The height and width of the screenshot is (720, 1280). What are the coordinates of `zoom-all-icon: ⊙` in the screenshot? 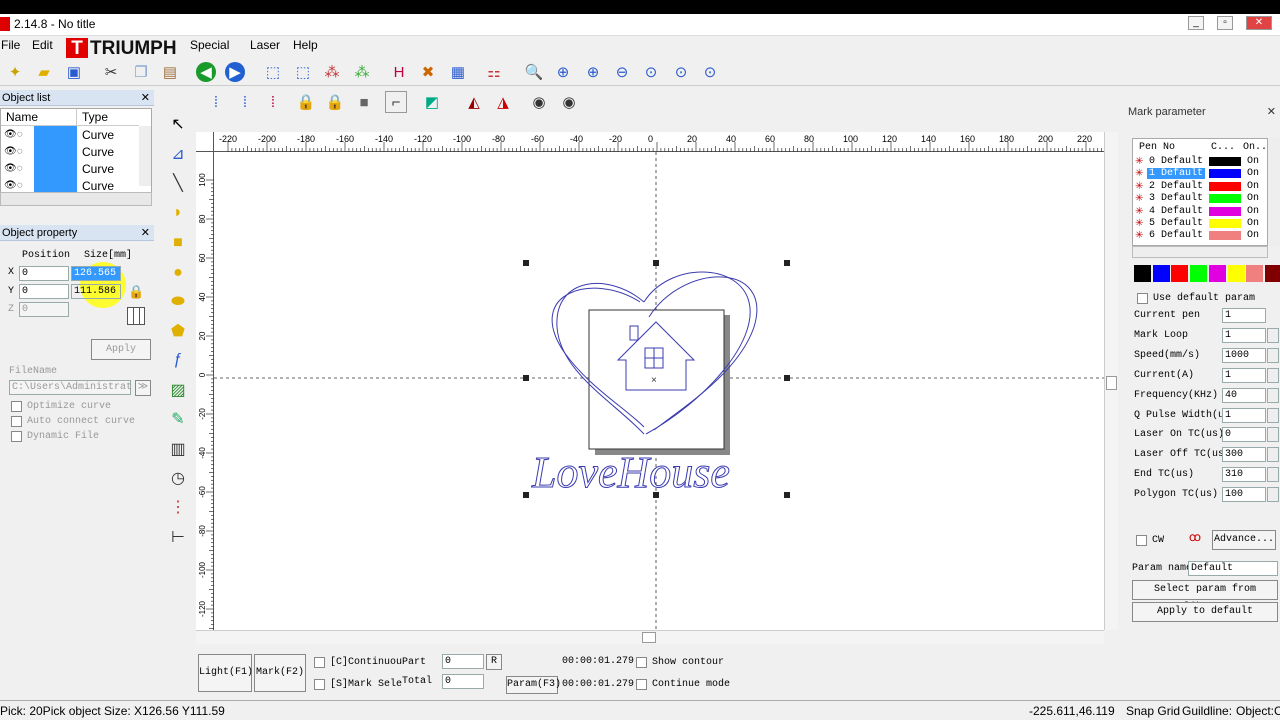 It's located at (651, 72).